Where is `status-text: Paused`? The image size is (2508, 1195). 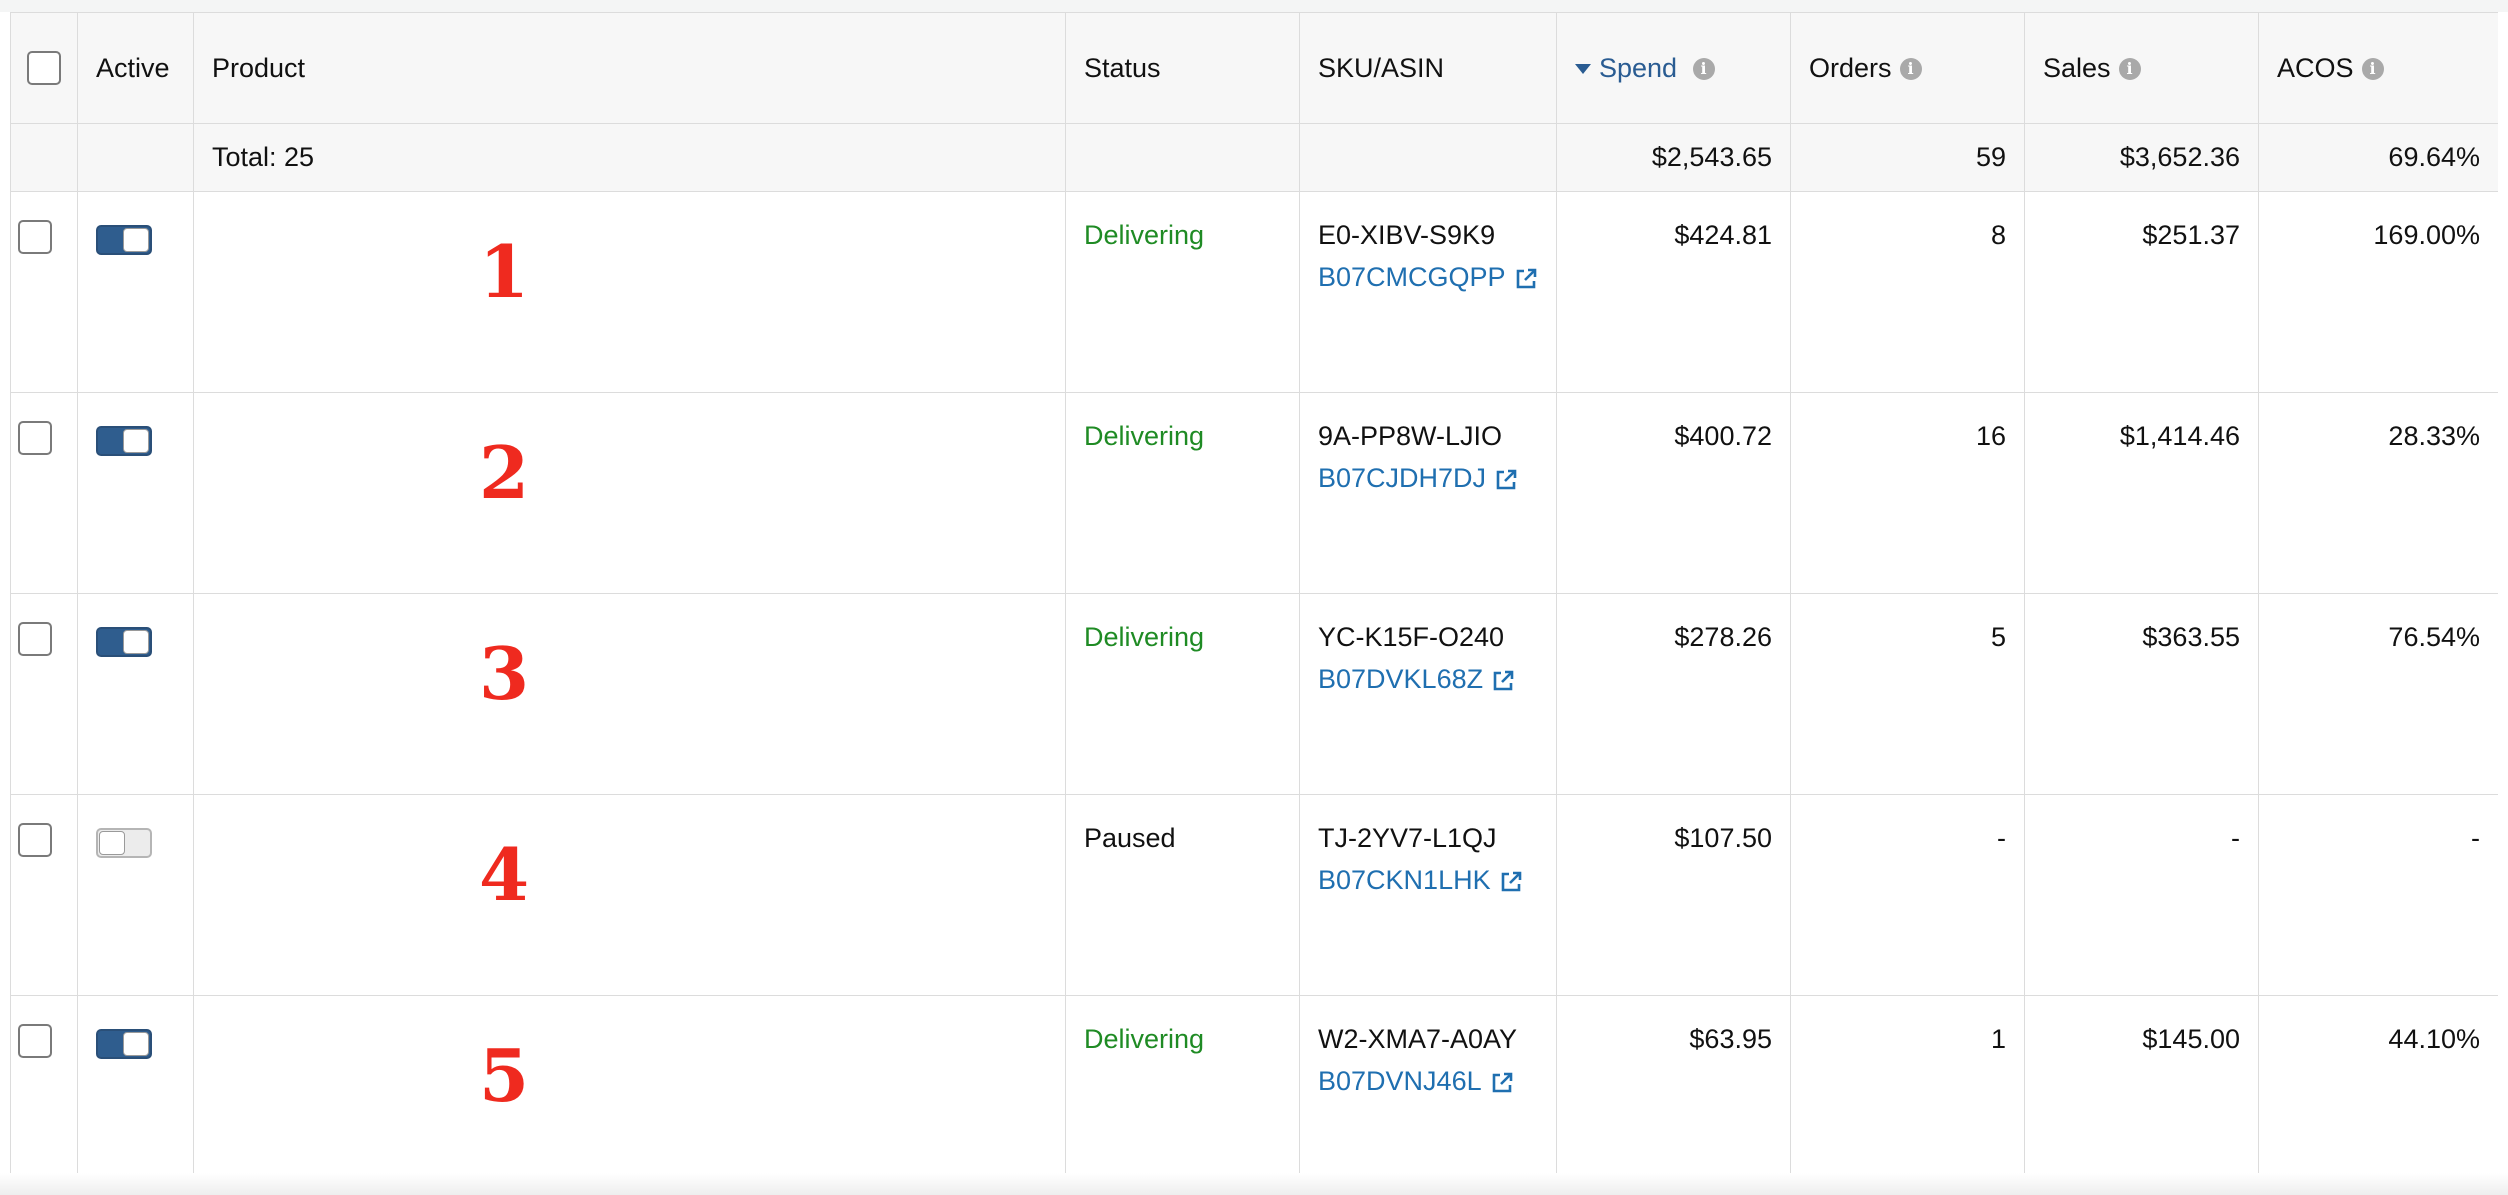
status-text: Paused is located at coordinates (1130, 838).